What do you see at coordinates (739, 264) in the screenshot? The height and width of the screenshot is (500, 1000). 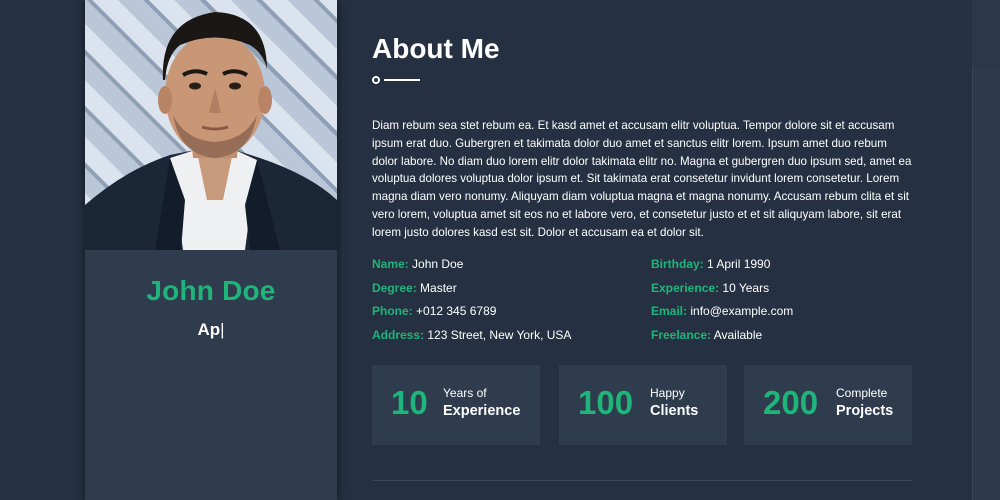 I see `info-value: 1 April 1990` at bounding box center [739, 264].